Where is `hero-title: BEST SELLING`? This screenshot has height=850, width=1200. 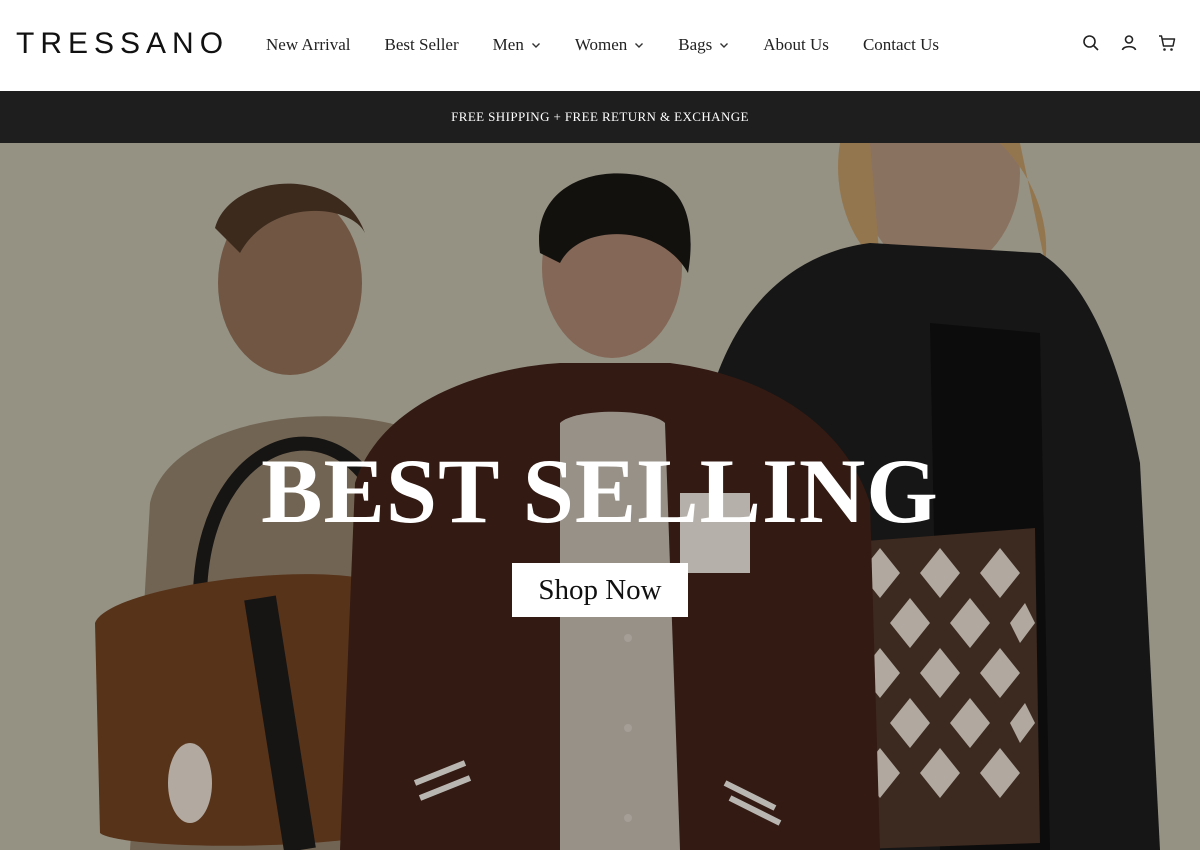 hero-title: BEST SELLING is located at coordinates (600, 491).